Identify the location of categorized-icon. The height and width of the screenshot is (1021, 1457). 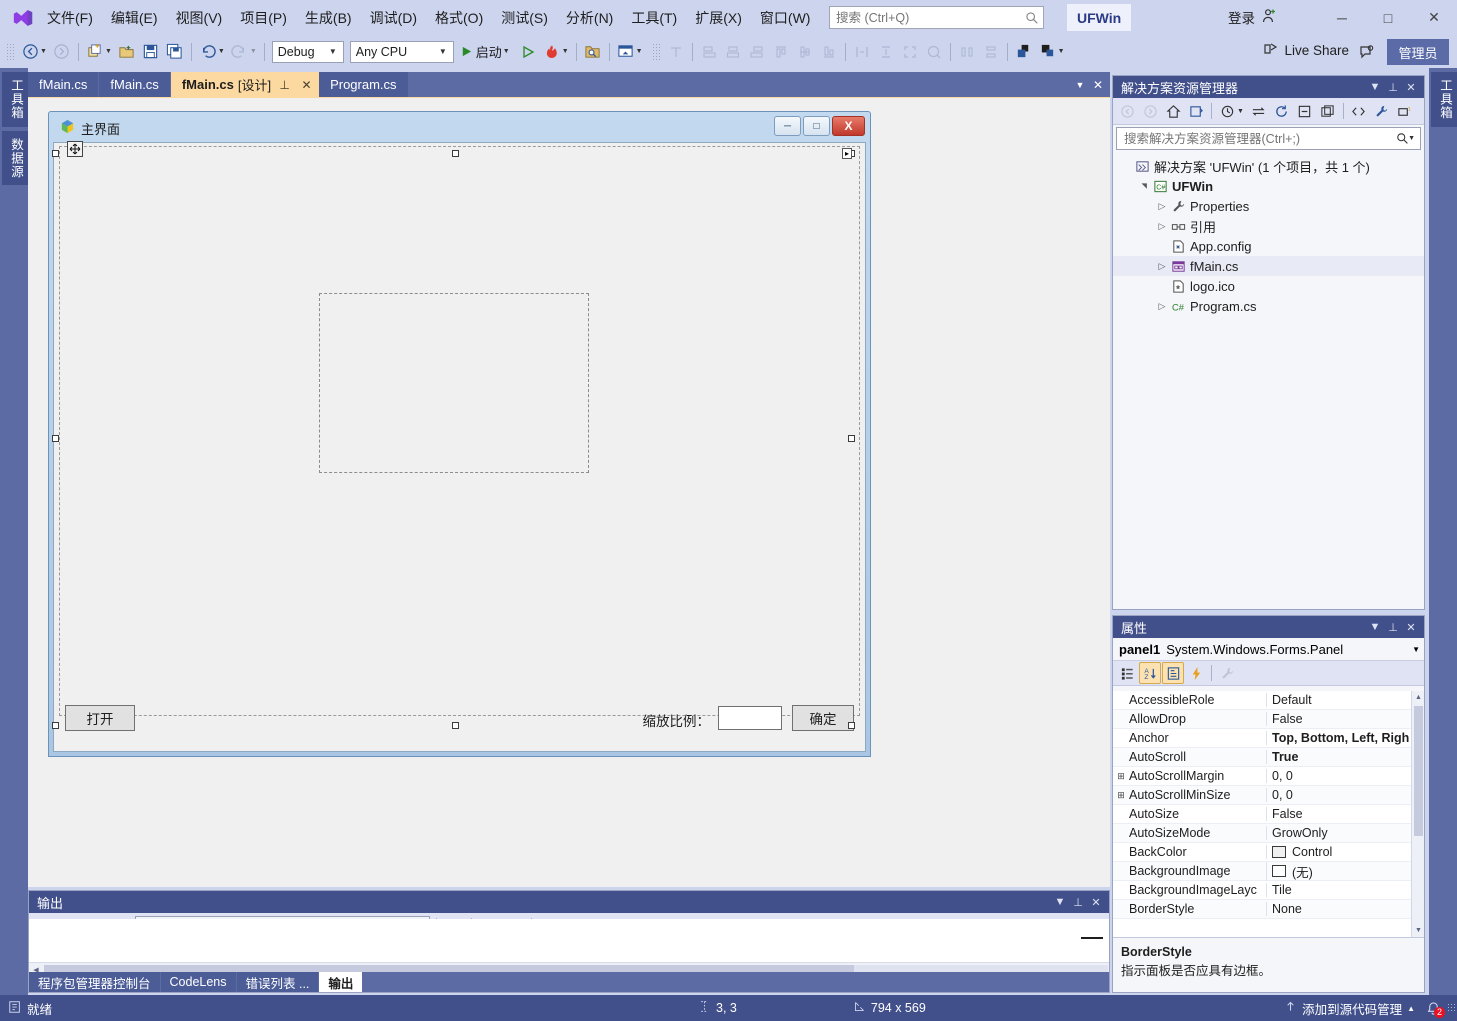
(1127, 673).